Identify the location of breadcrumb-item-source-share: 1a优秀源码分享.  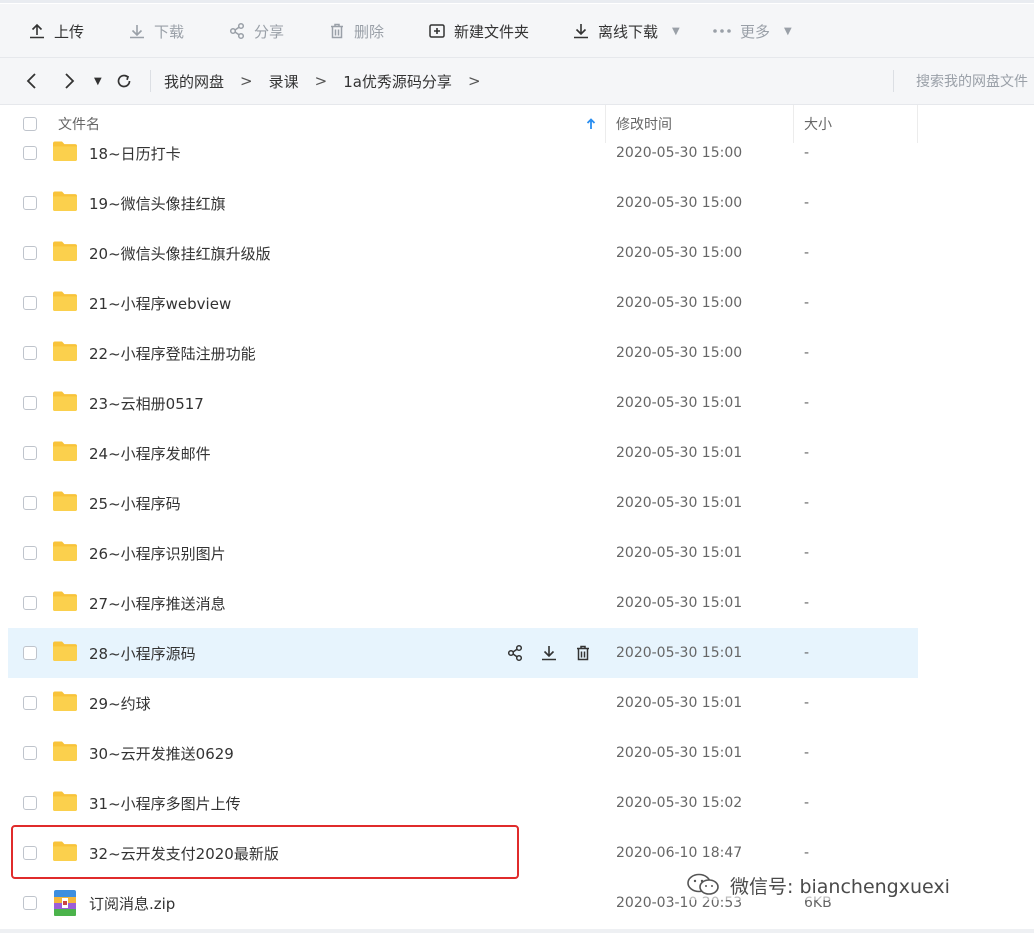
(397, 81).